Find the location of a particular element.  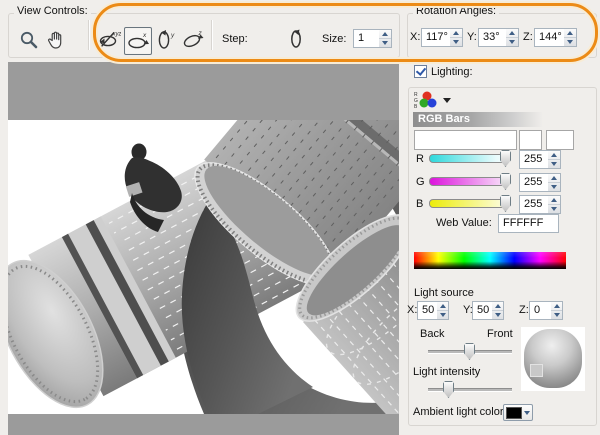

rotate-x-button: x is located at coordinates (138, 41).